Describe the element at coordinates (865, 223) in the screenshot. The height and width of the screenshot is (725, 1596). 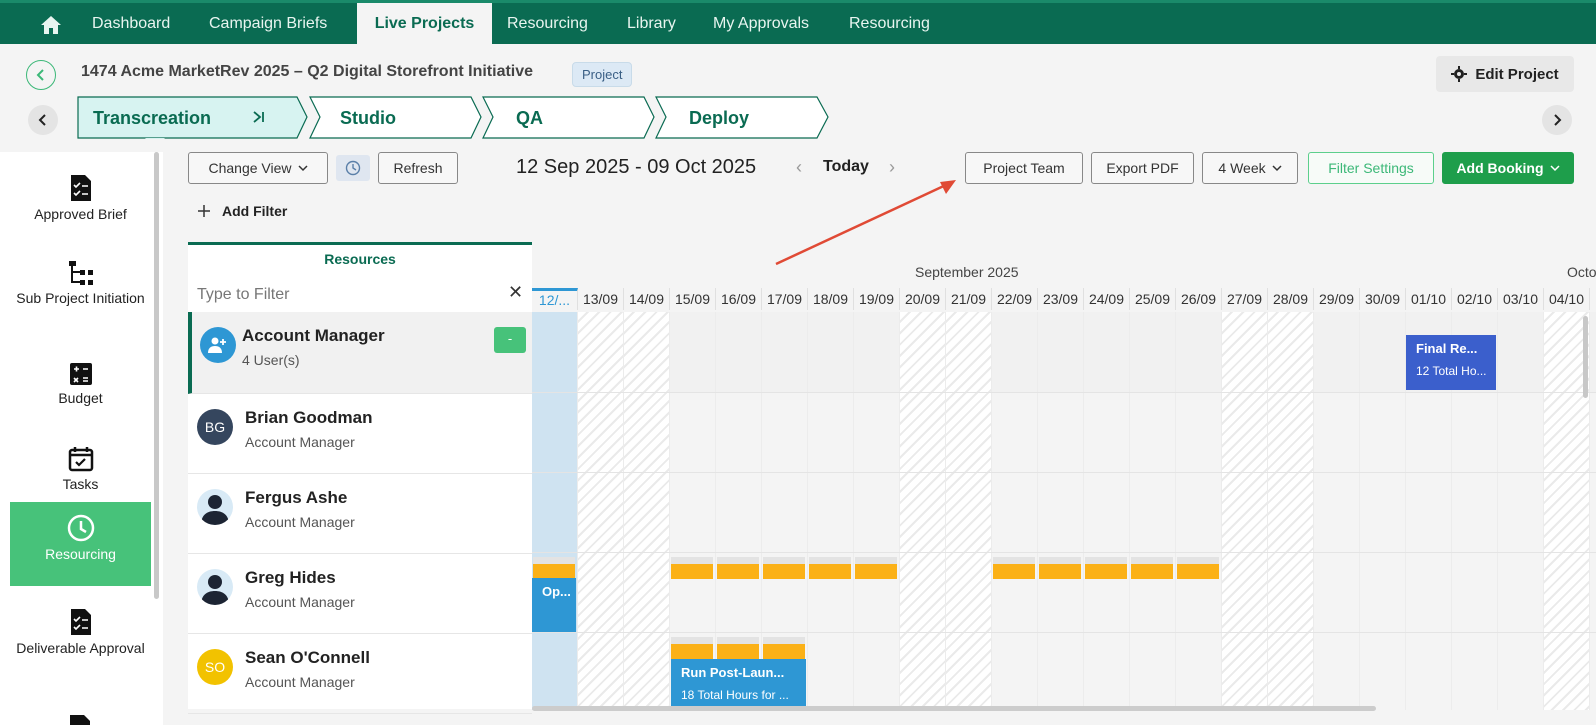
I see `annotation-arrow` at that location.